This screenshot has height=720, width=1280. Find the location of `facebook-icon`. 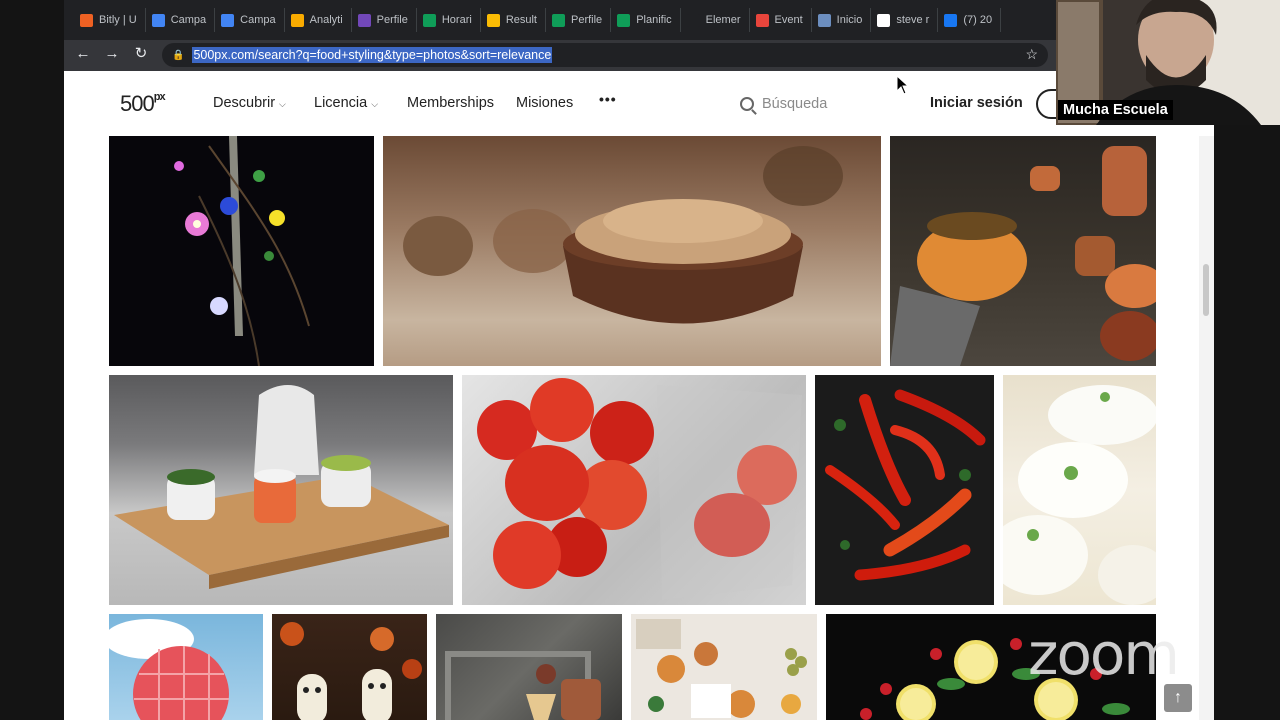

facebook-icon is located at coordinates (951, 20).